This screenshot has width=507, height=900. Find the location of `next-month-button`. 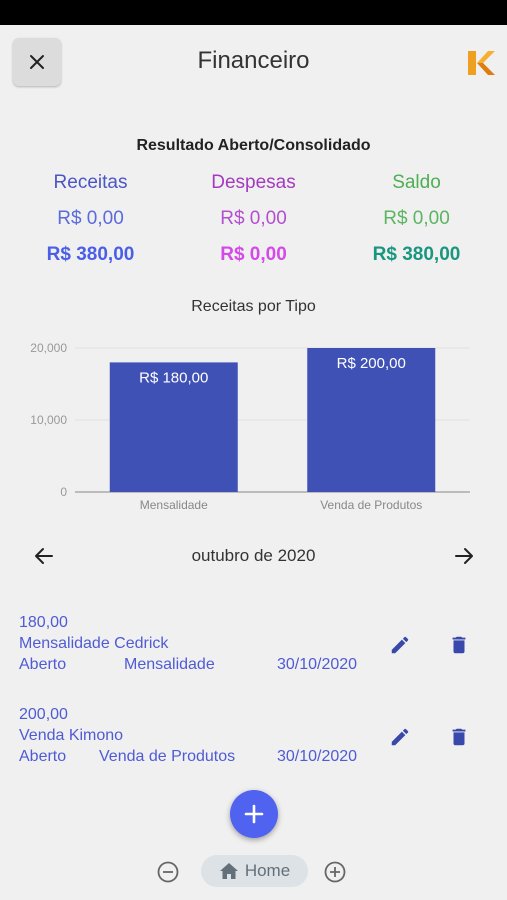

next-month-button is located at coordinates (464, 556).